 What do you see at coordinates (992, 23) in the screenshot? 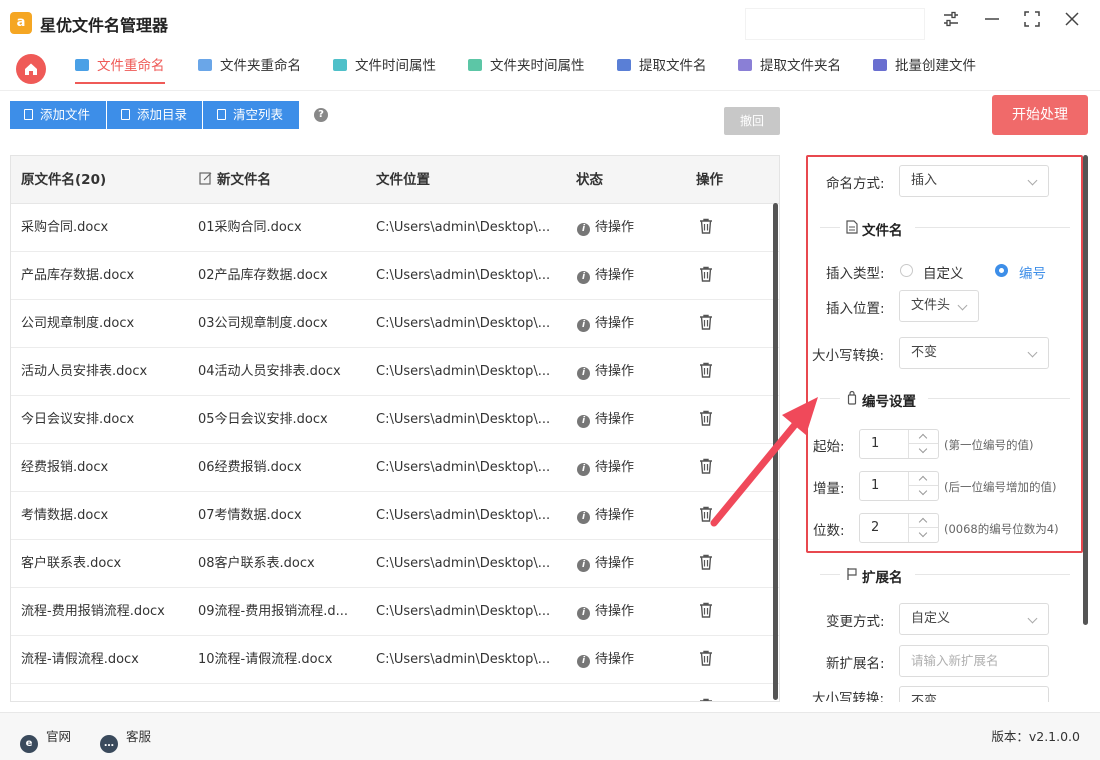
I see `minimize-icon` at bounding box center [992, 23].